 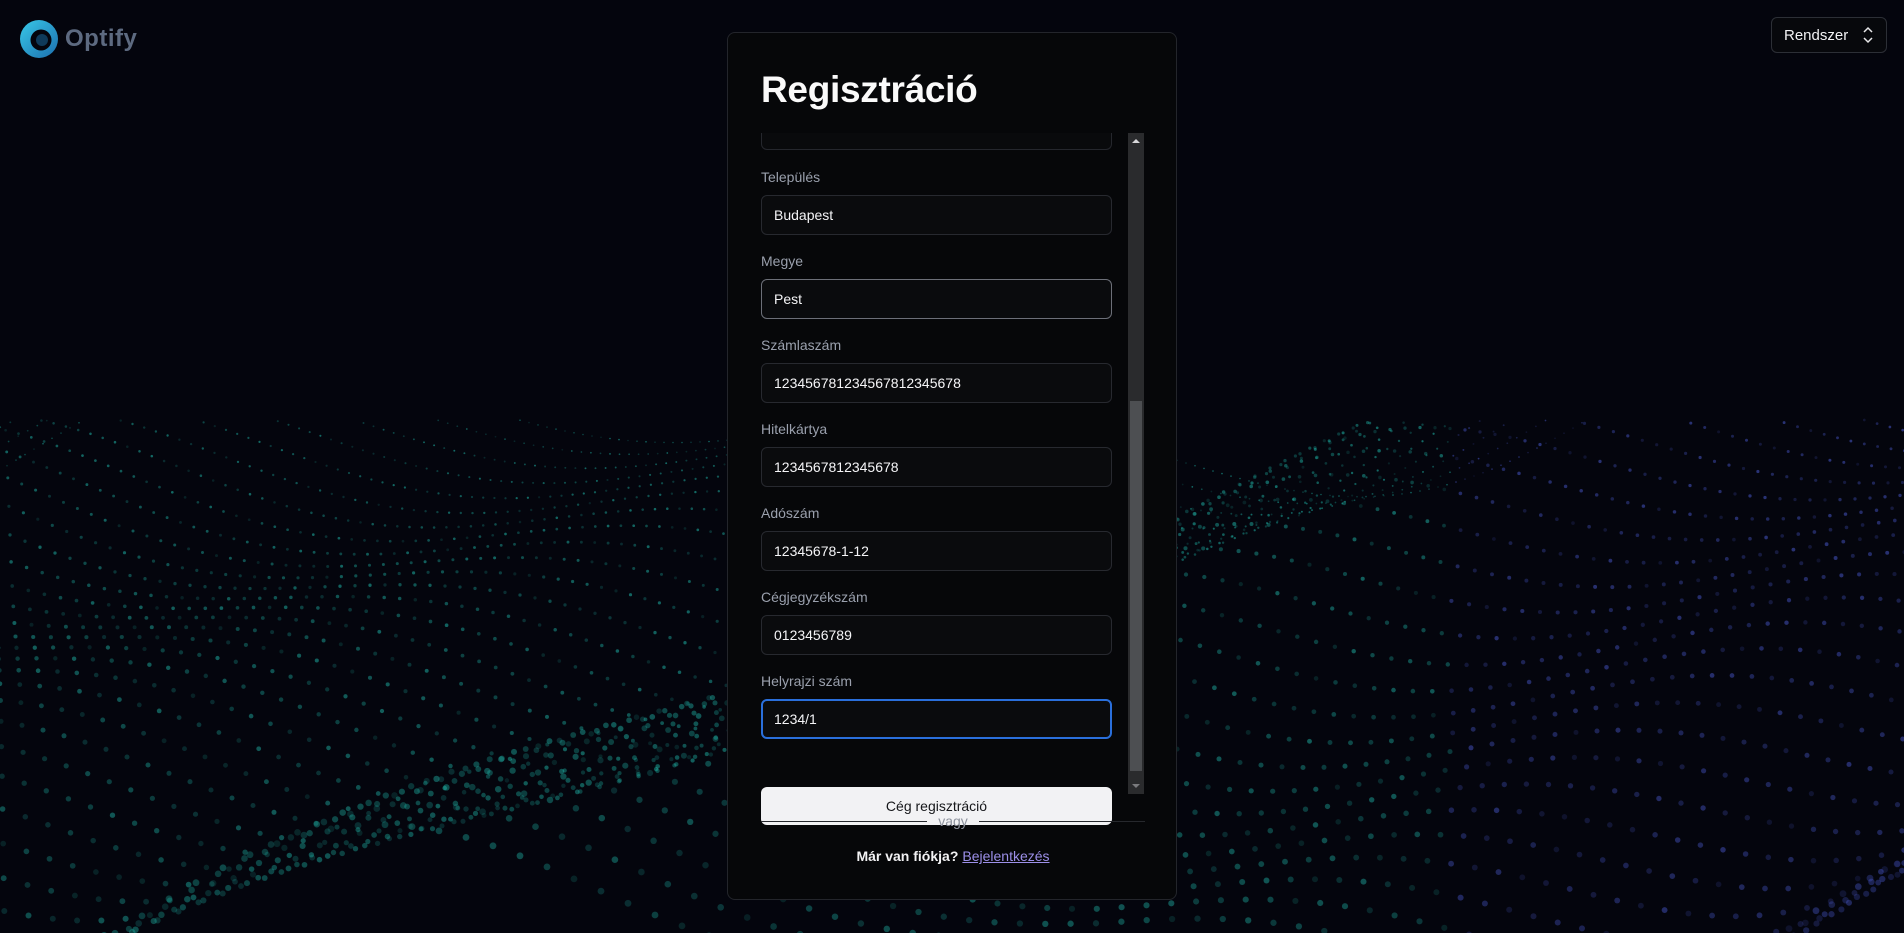 I want to click on field-helyrajzi-szam: Helyrajzi szám, so click(x=936, y=705).